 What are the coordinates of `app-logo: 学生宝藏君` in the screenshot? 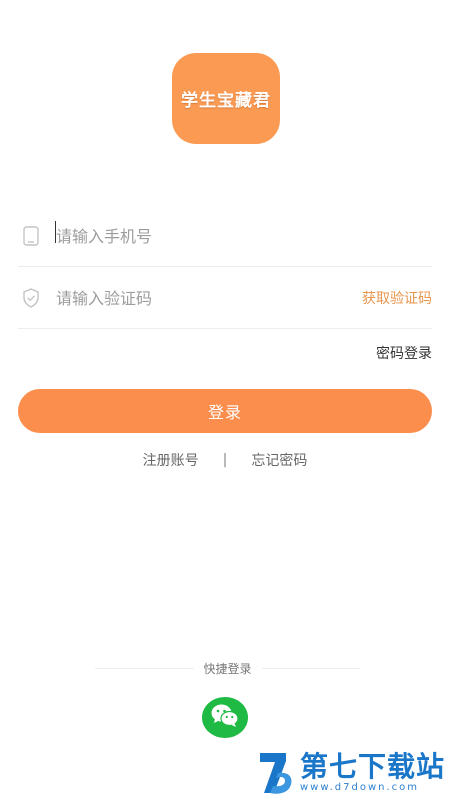 It's located at (226, 98).